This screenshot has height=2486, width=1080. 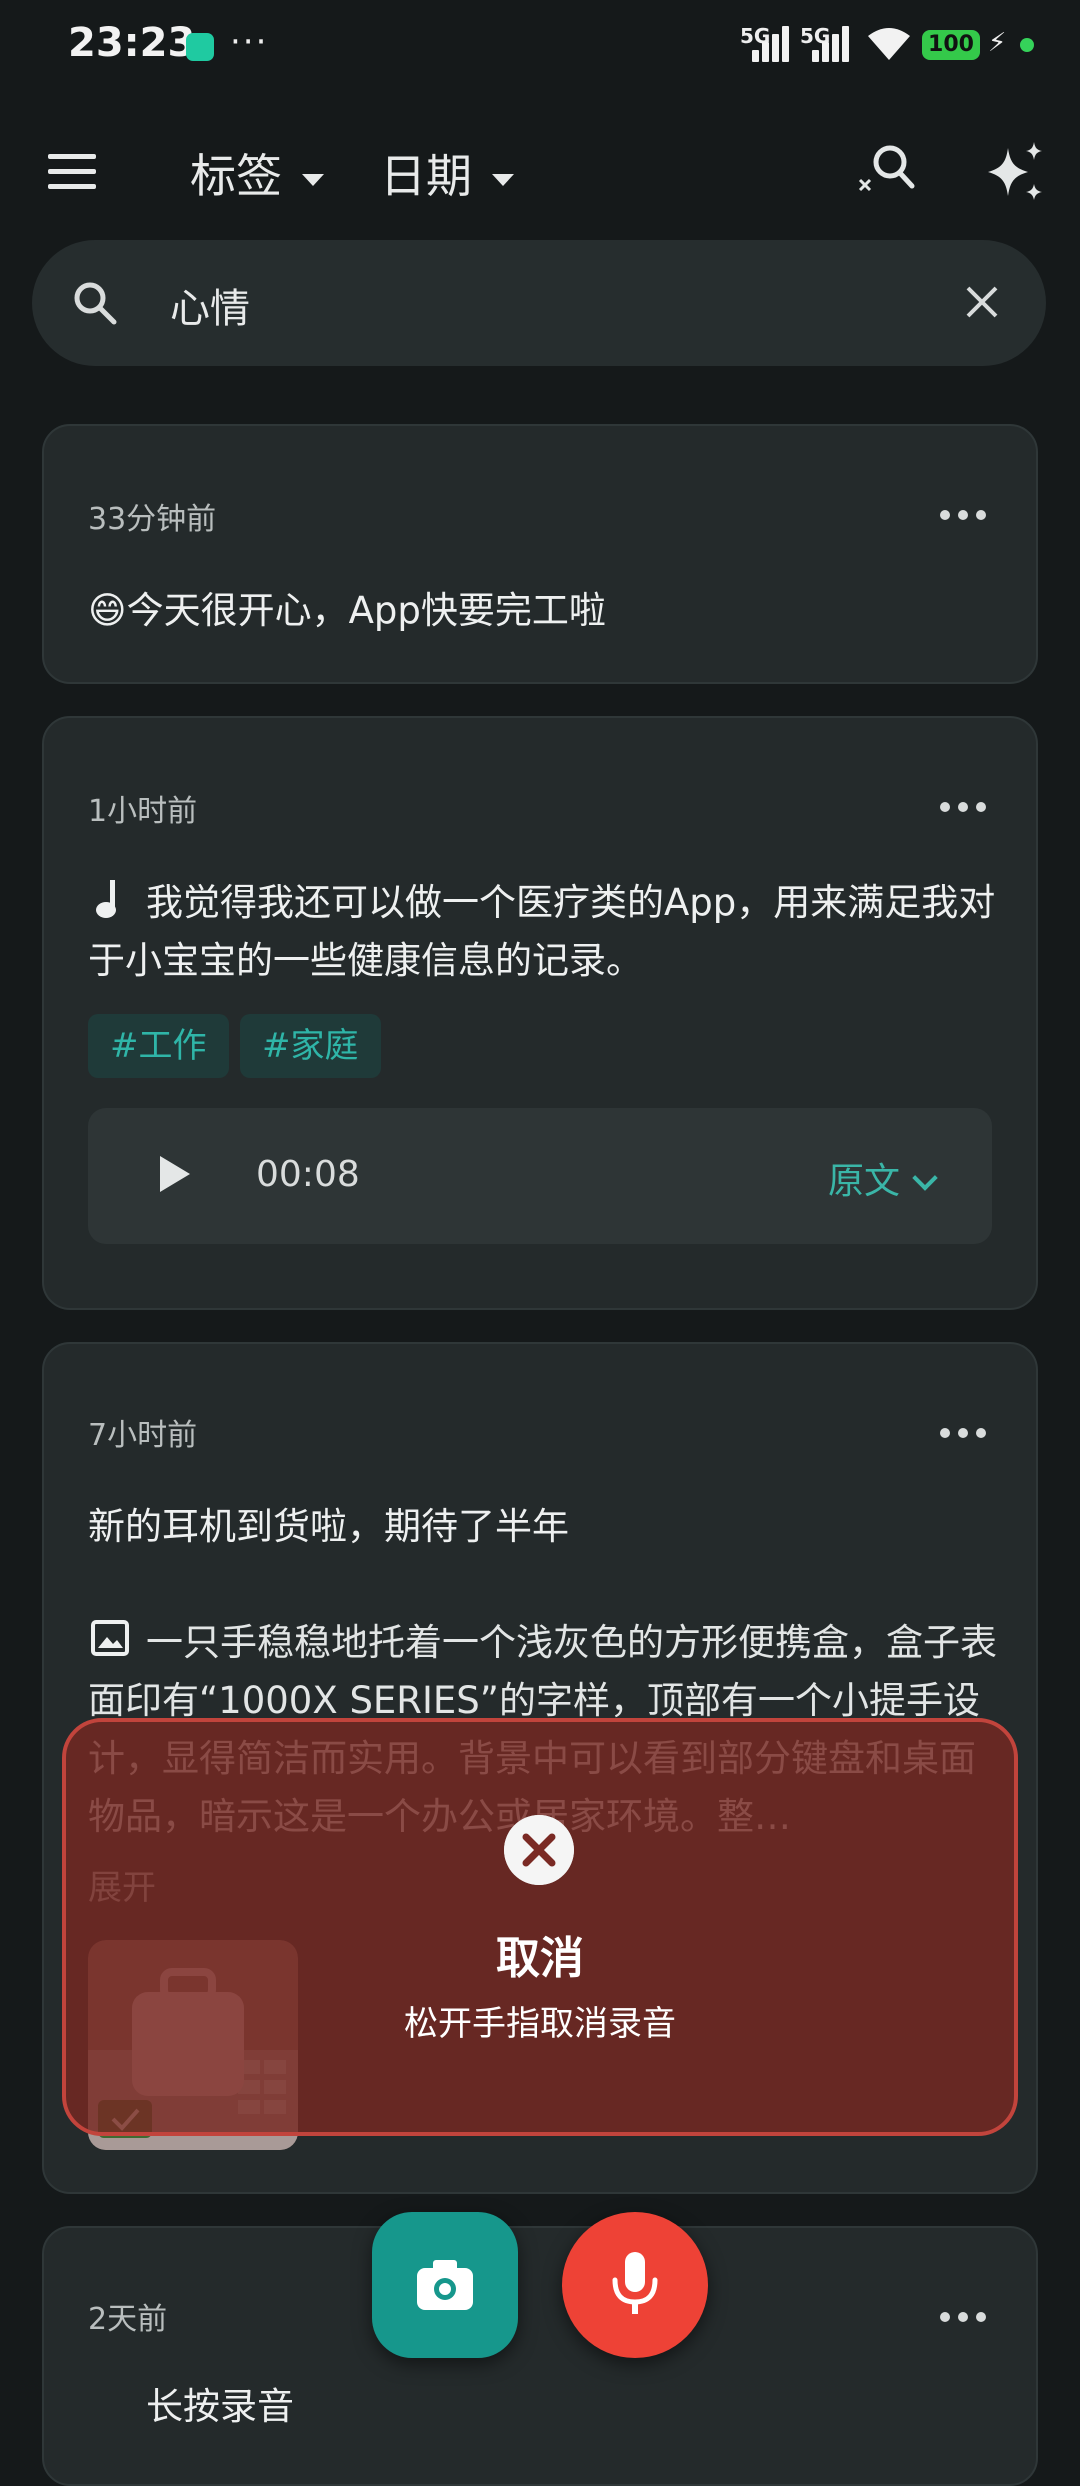 I want to click on image-icon, so click(x=110, y=1638).